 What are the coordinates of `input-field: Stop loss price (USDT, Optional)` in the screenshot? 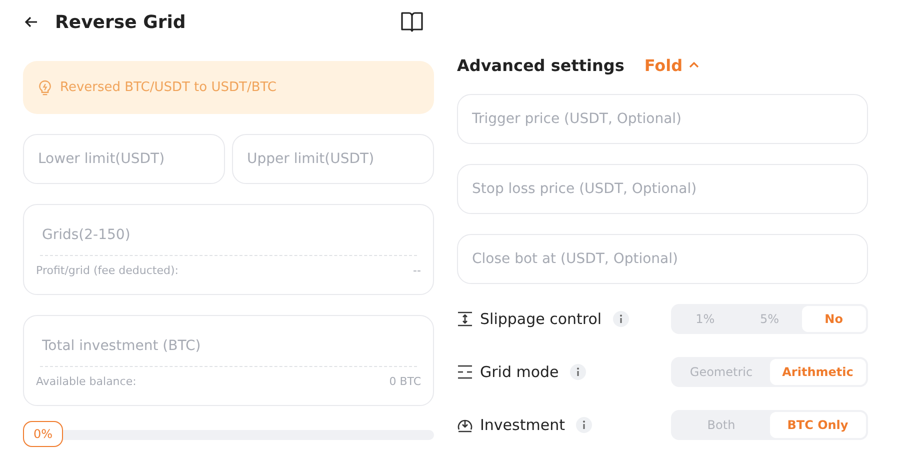 It's located at (662, 189).